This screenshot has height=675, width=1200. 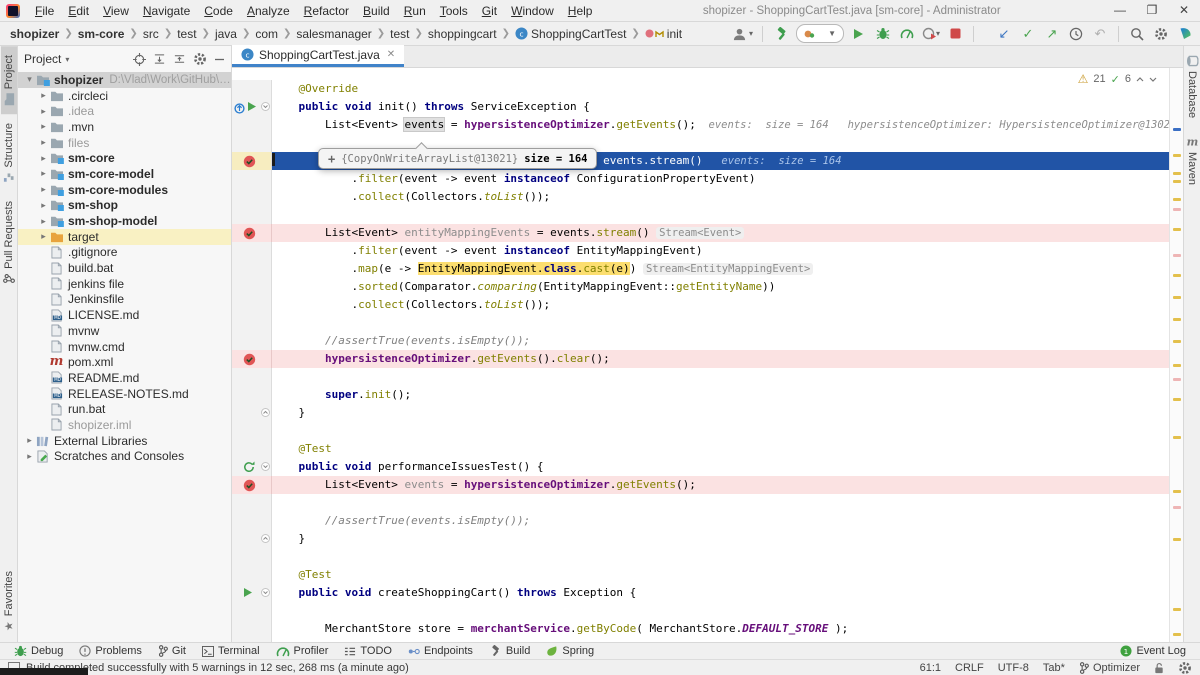 What do you see at coordinates (376, 11) in the screenshot?
I see `menu-build: Build` at bounding box center [376, 11].